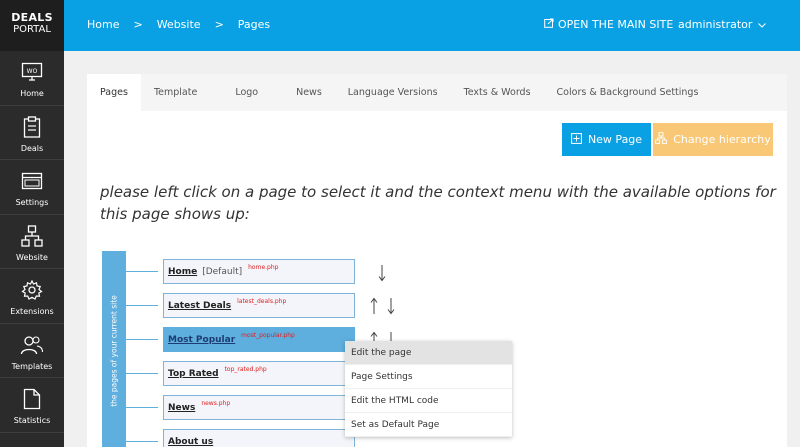 The image size is (800, 447). What do you see at coordinates (32, 345) in the screenshot?
I see `users-icon` at bounding box center [32, 345].